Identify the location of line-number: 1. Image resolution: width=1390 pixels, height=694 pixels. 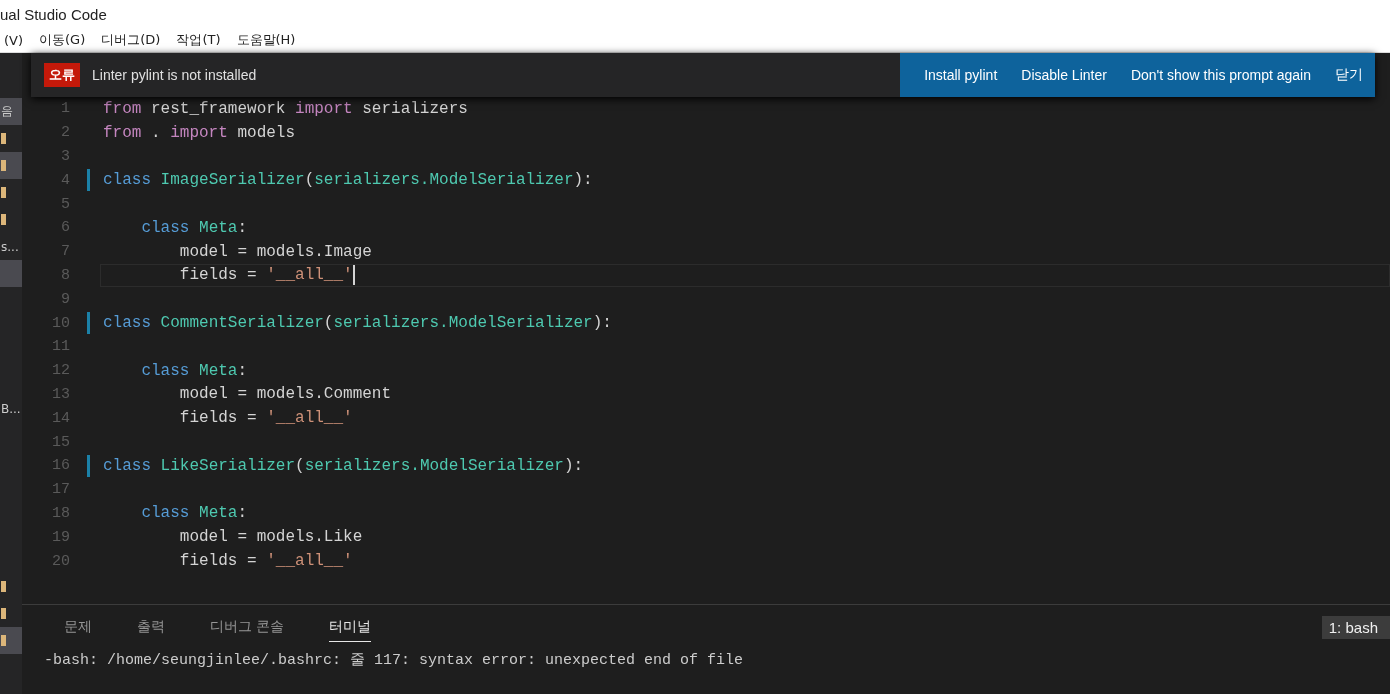
(65, 109).